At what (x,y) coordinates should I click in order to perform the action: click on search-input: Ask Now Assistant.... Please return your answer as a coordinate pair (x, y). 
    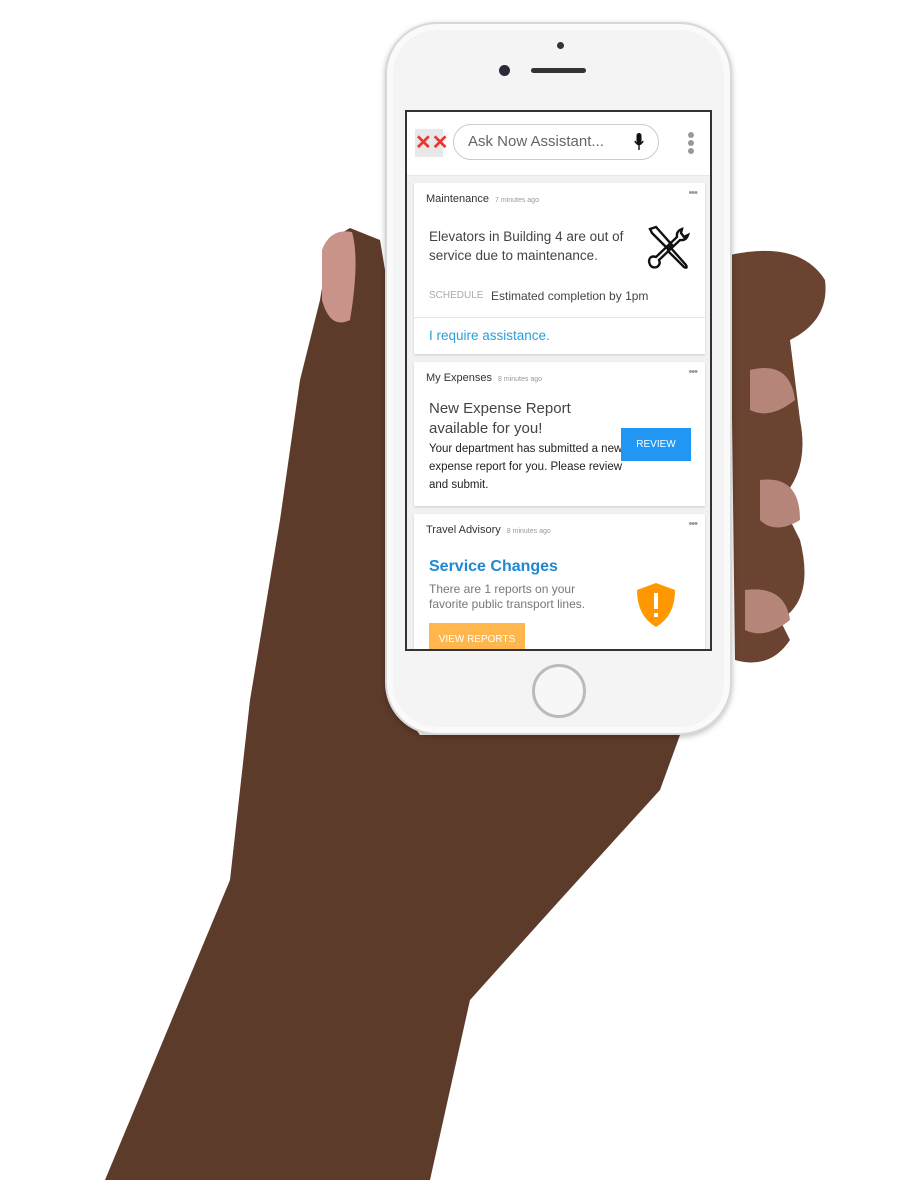
    Looking at the image, I should click on (556, 142).